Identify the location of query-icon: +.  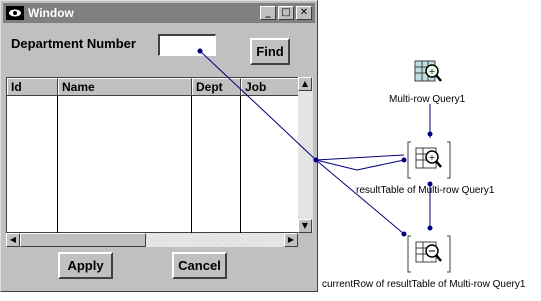
(428, 74).